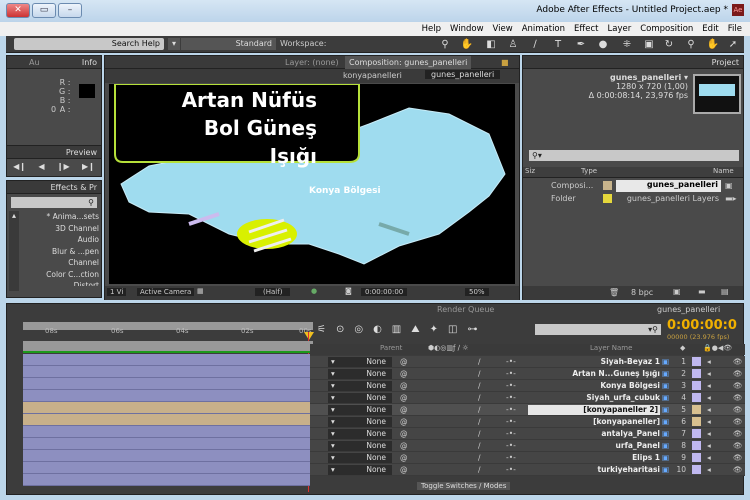 The height and width of the screenshot is (500, 750). I want to click on layer-name: Konya Bölgesi, so click(596, 386).